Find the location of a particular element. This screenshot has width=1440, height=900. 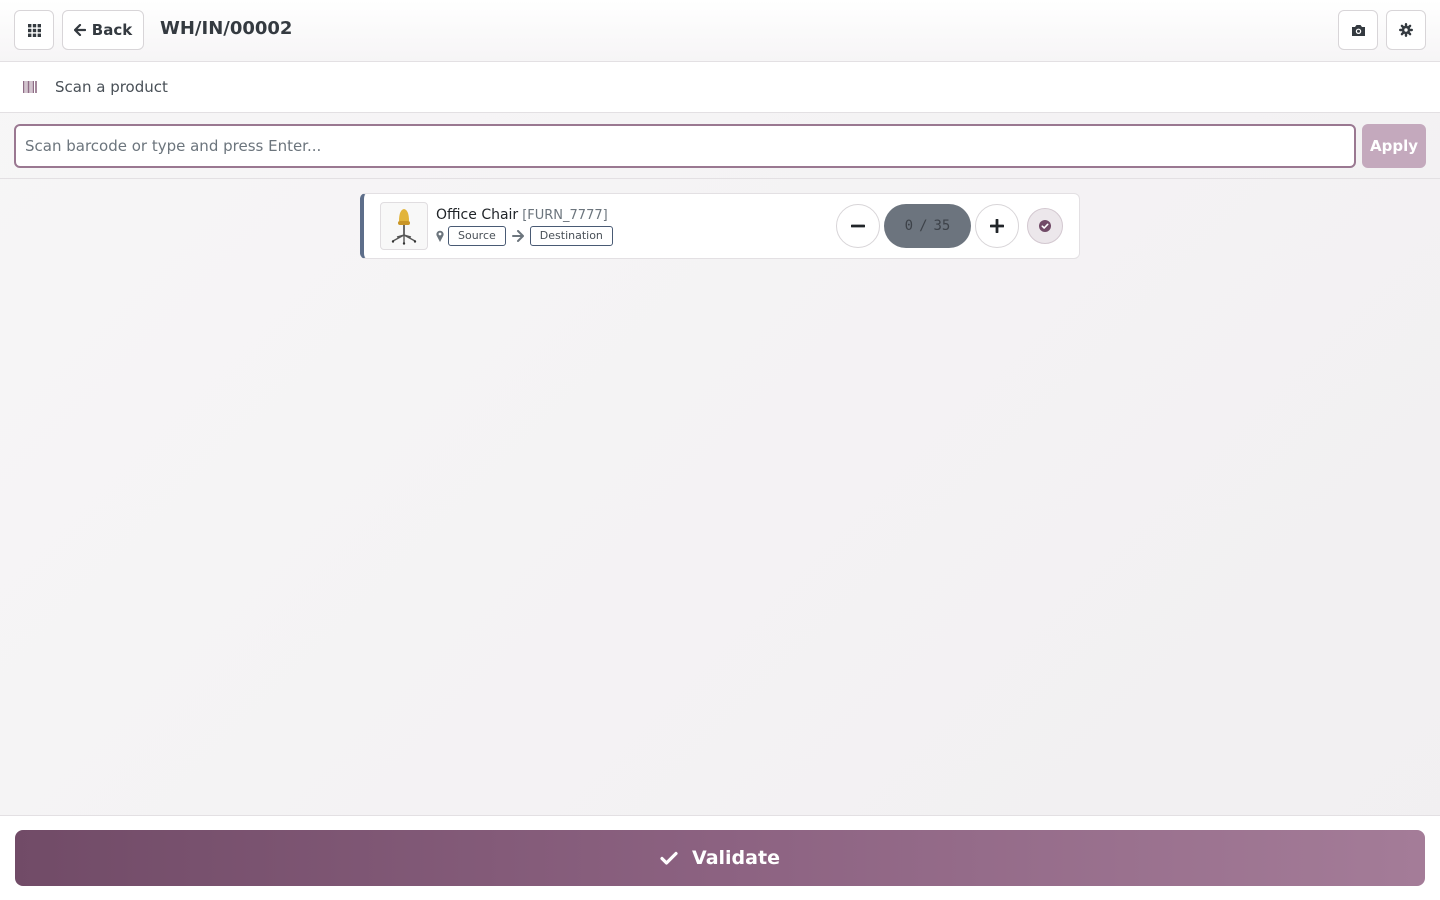

destination-location-badge: Destination is located at coordinates (571, 236).